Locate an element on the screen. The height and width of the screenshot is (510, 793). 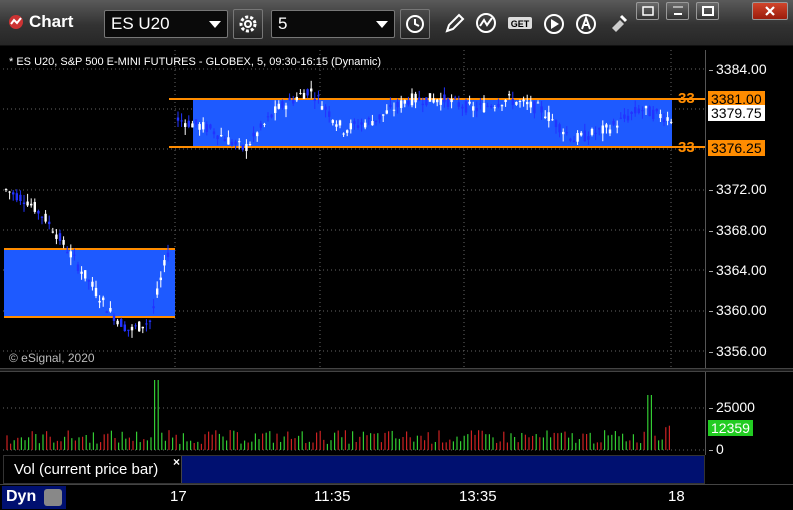
volume-study-tab: Vol (current price bar) × is located at coordinates (93, 469).